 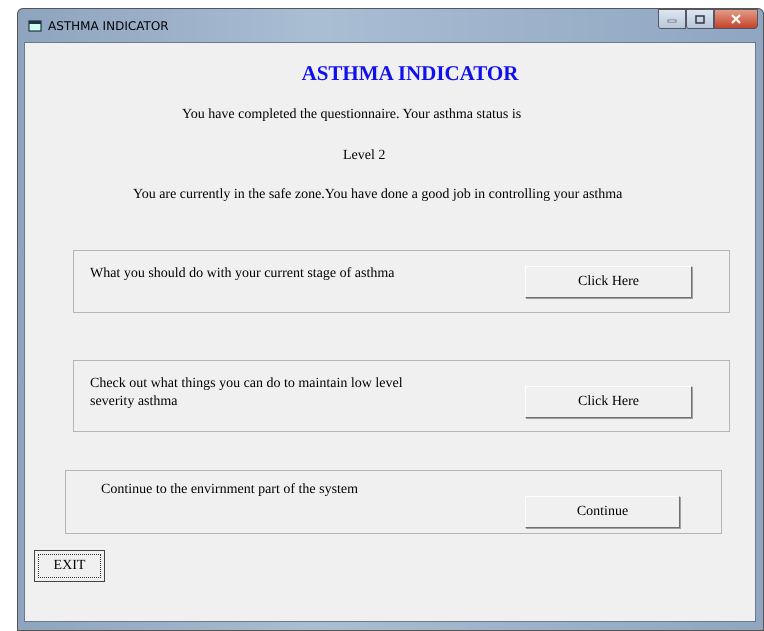 What do you see at coordinates (352, 115) in the screenshot?
I see `status-message: You have completed the questionnaire. Your asthma status is` at bounding box center [352, 115].